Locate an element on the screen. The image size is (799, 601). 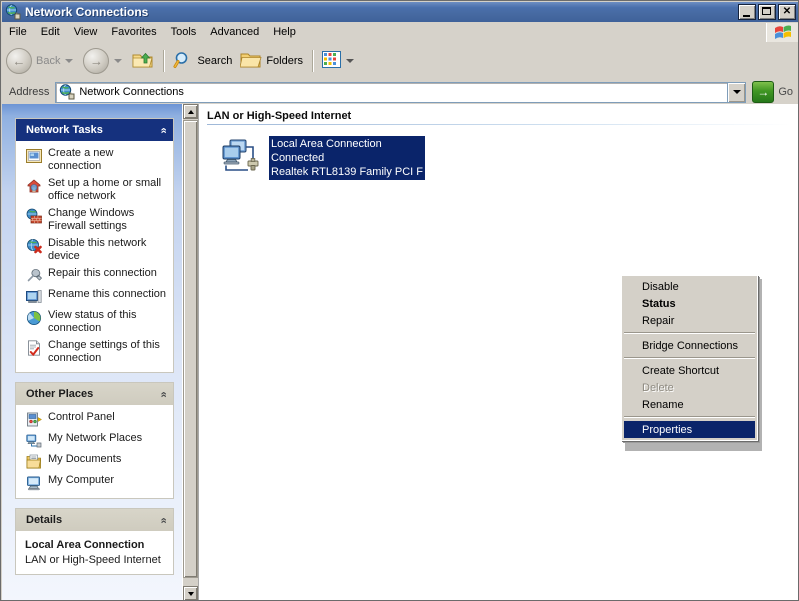
forward-button: → is located at coordinates (103, 61).